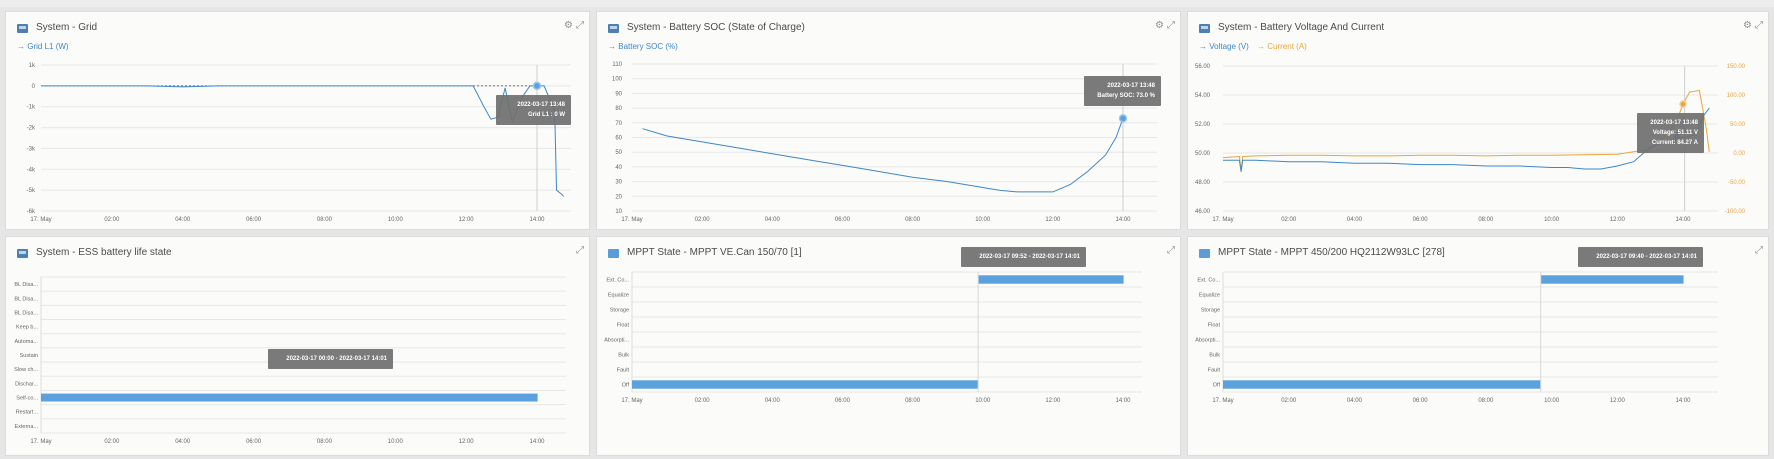 This screenshot has width=1774, height=459. I want to click on tooltip-text: 2022-03-17 13:48, so click(541, 105).